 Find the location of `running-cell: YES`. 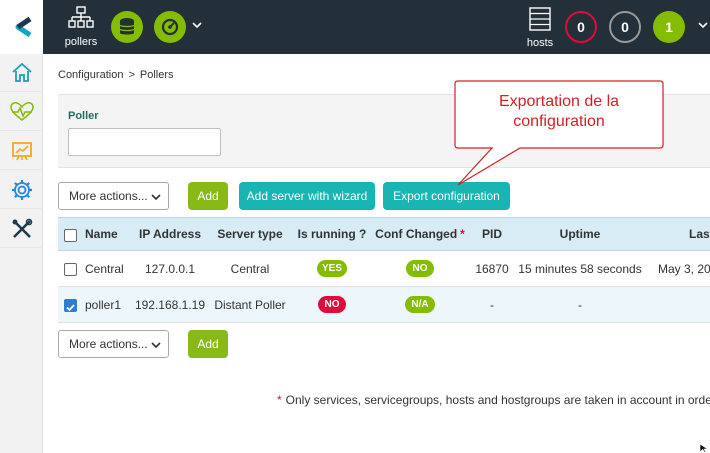

running-cell: YES is located at coordinates (332, 268).